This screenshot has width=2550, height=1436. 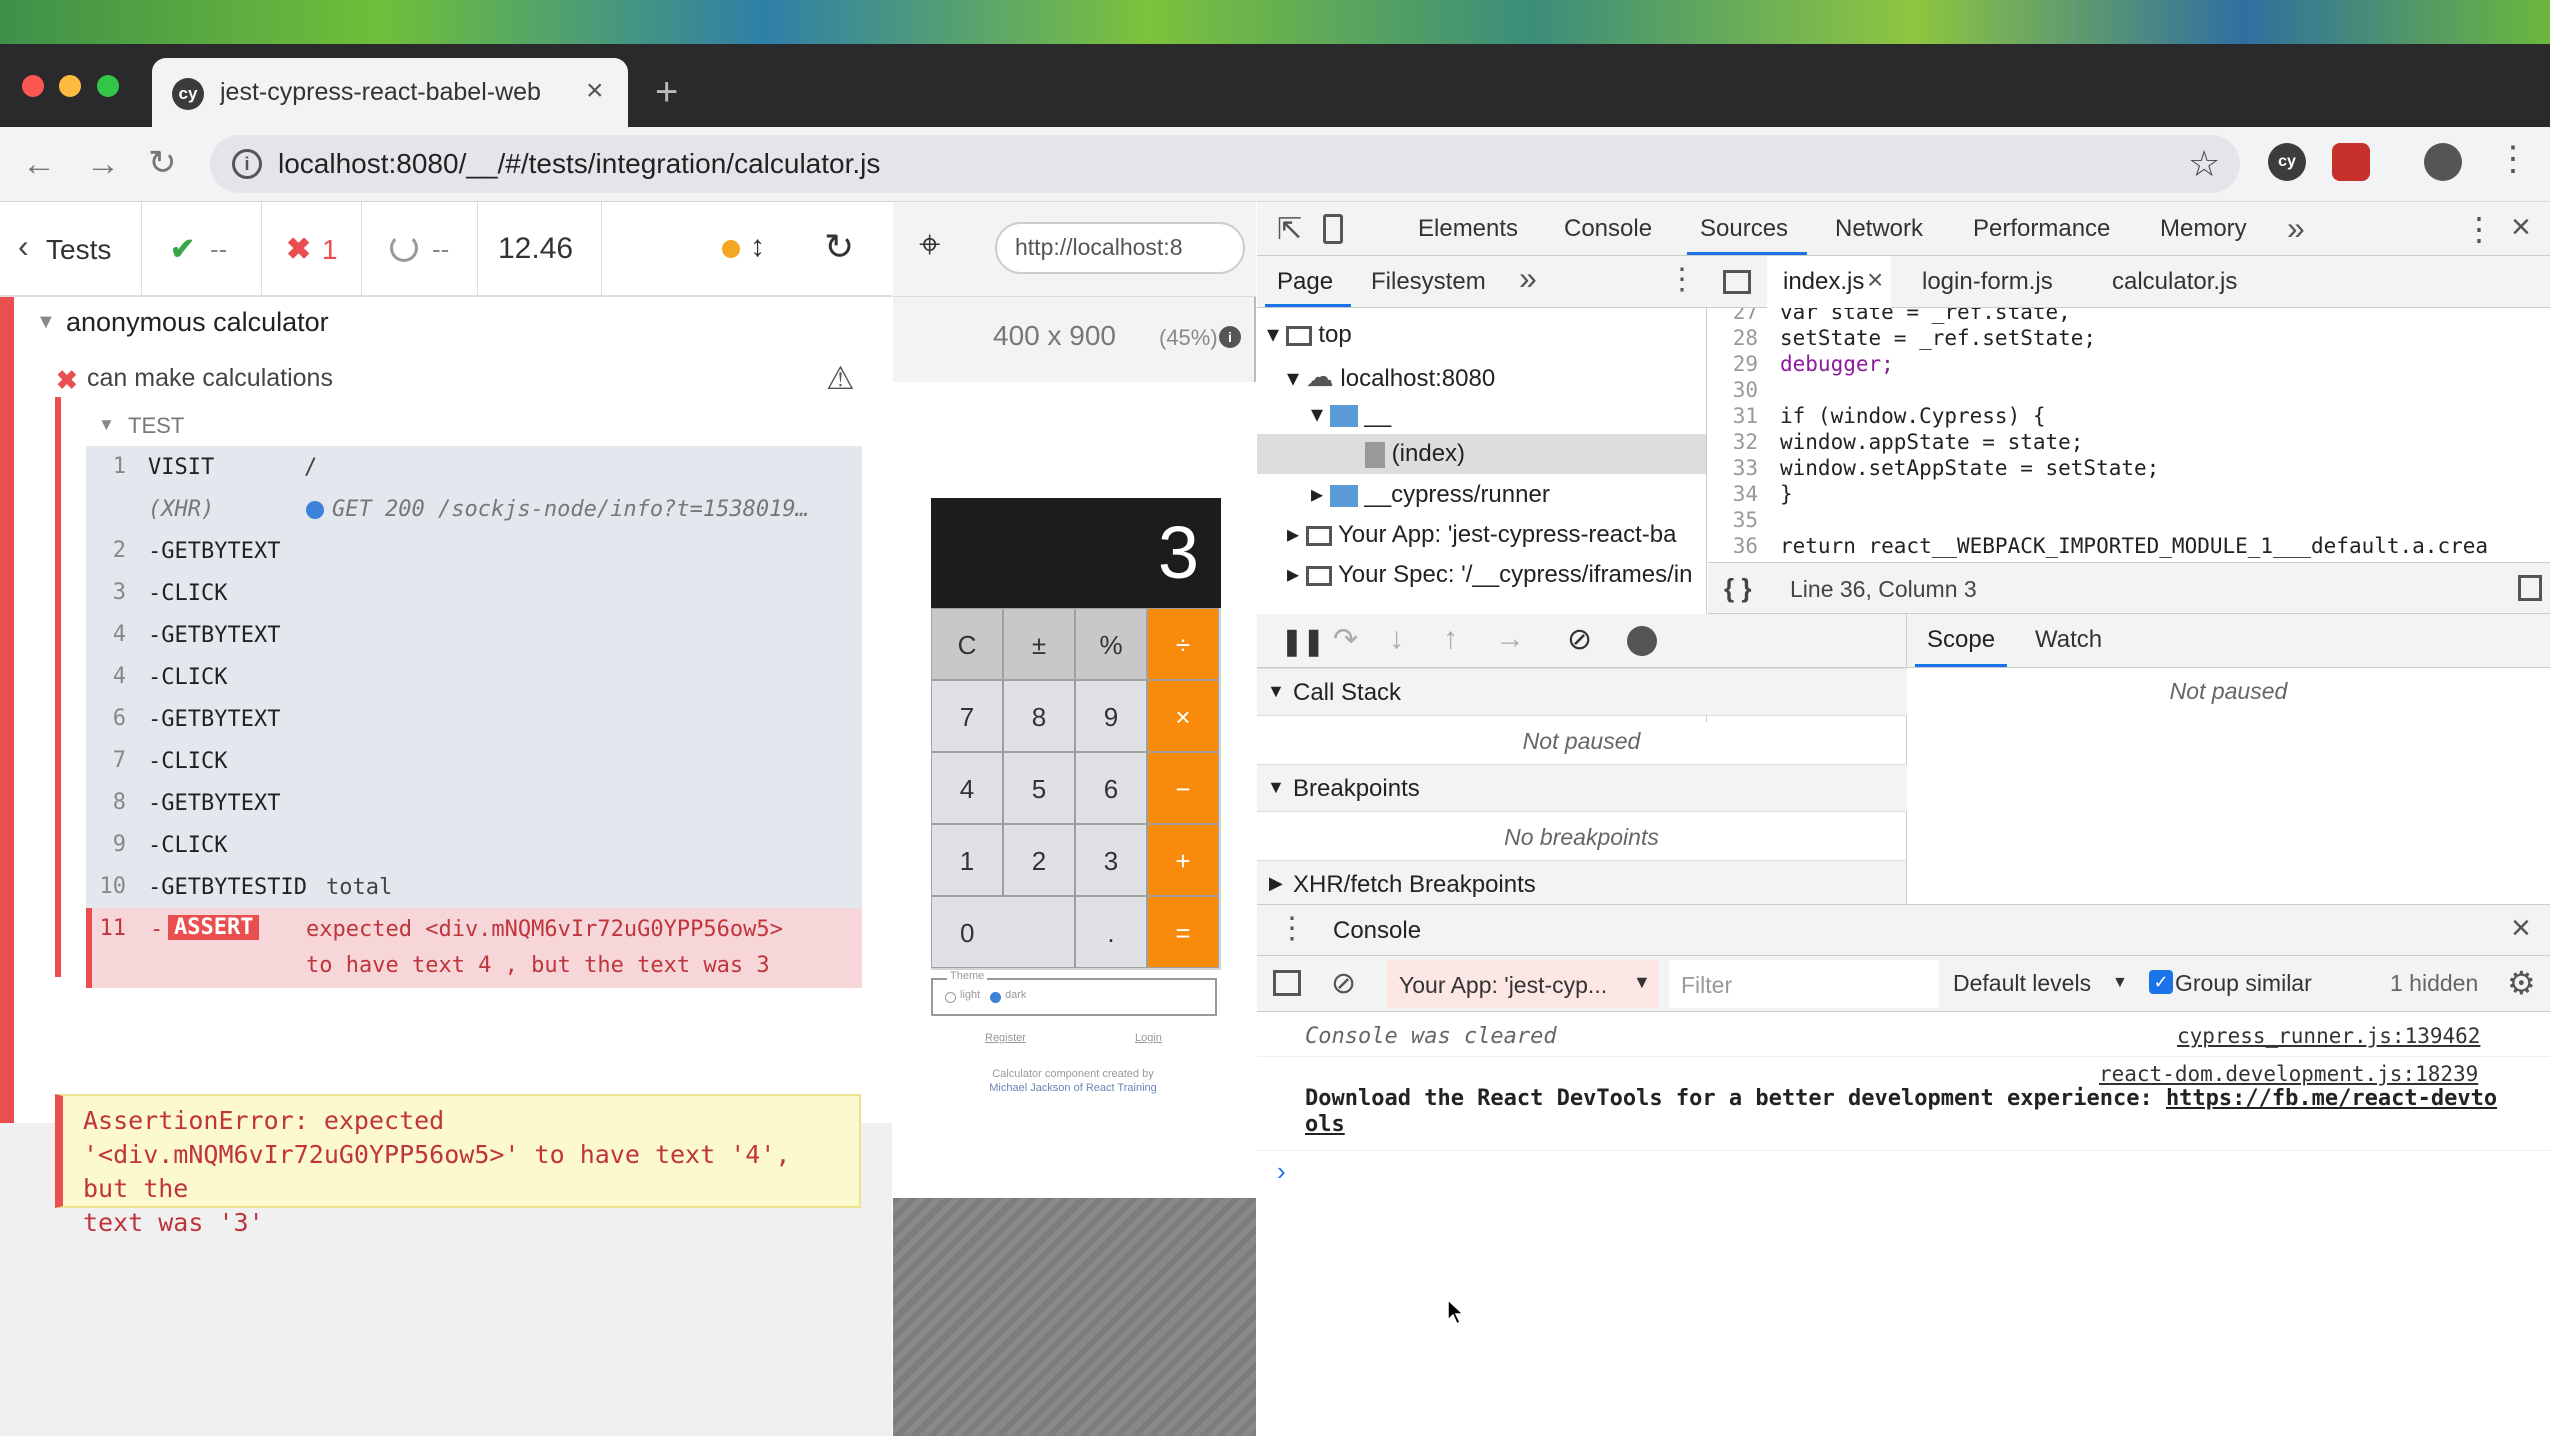 What do you see at coordinates (1415, 454) in the screenshot?
I see `tree-item-index: (index)` at bounding box center [1415, 454].